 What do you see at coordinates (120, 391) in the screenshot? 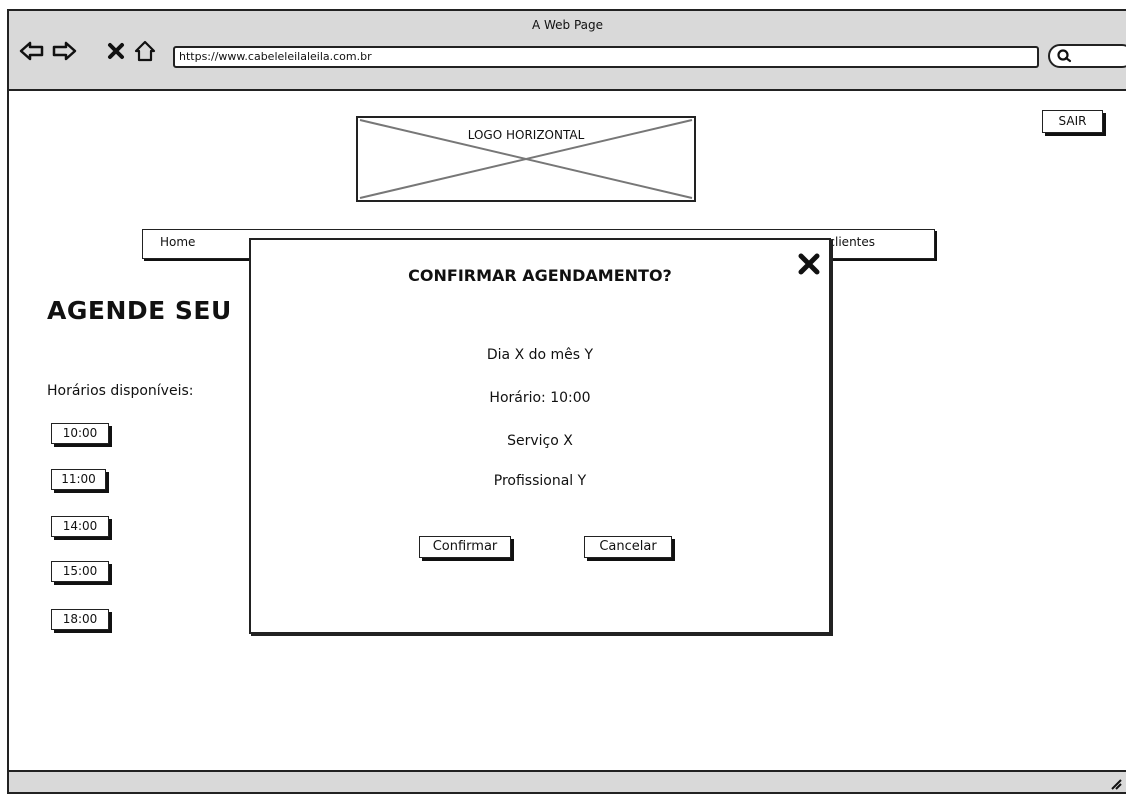
I see `available-times-label: Horários disponíveis:` at bounding box center [120, 391].